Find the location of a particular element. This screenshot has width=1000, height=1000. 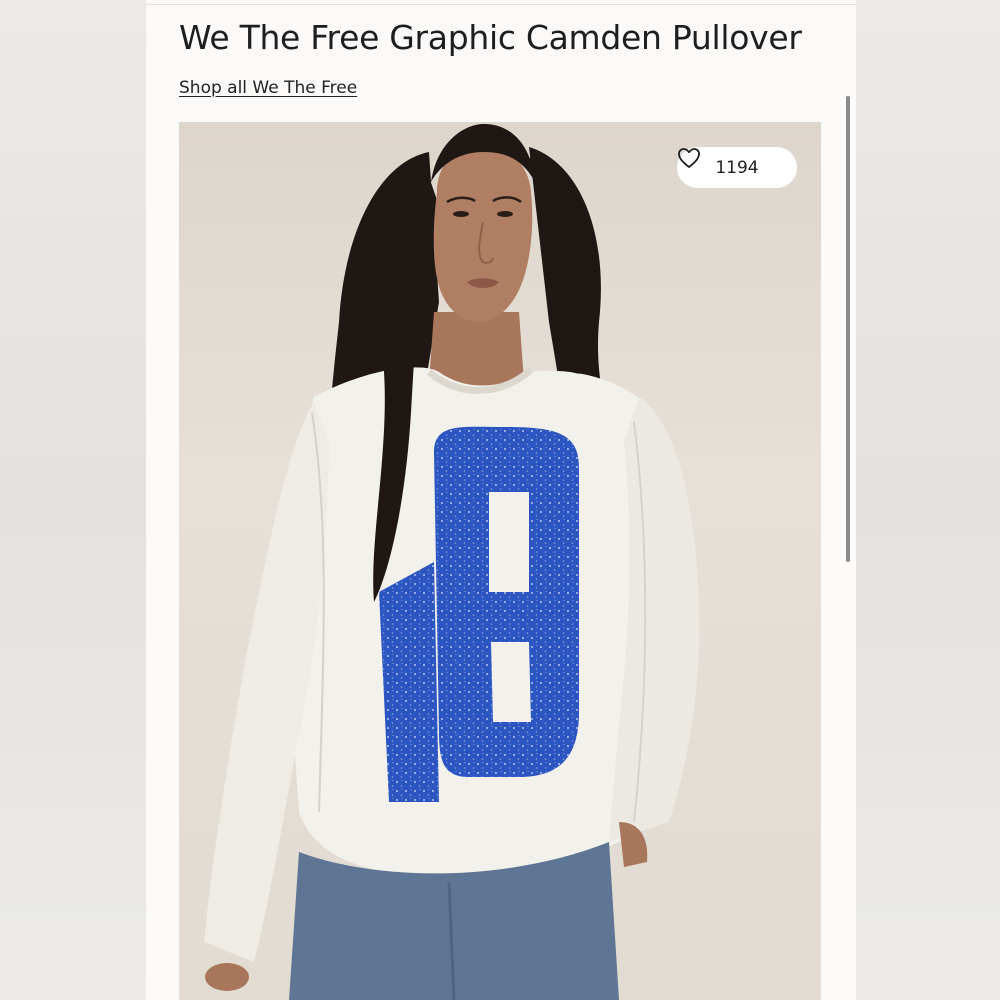

likes-count: 1194 is located at coordinates (737, 167).